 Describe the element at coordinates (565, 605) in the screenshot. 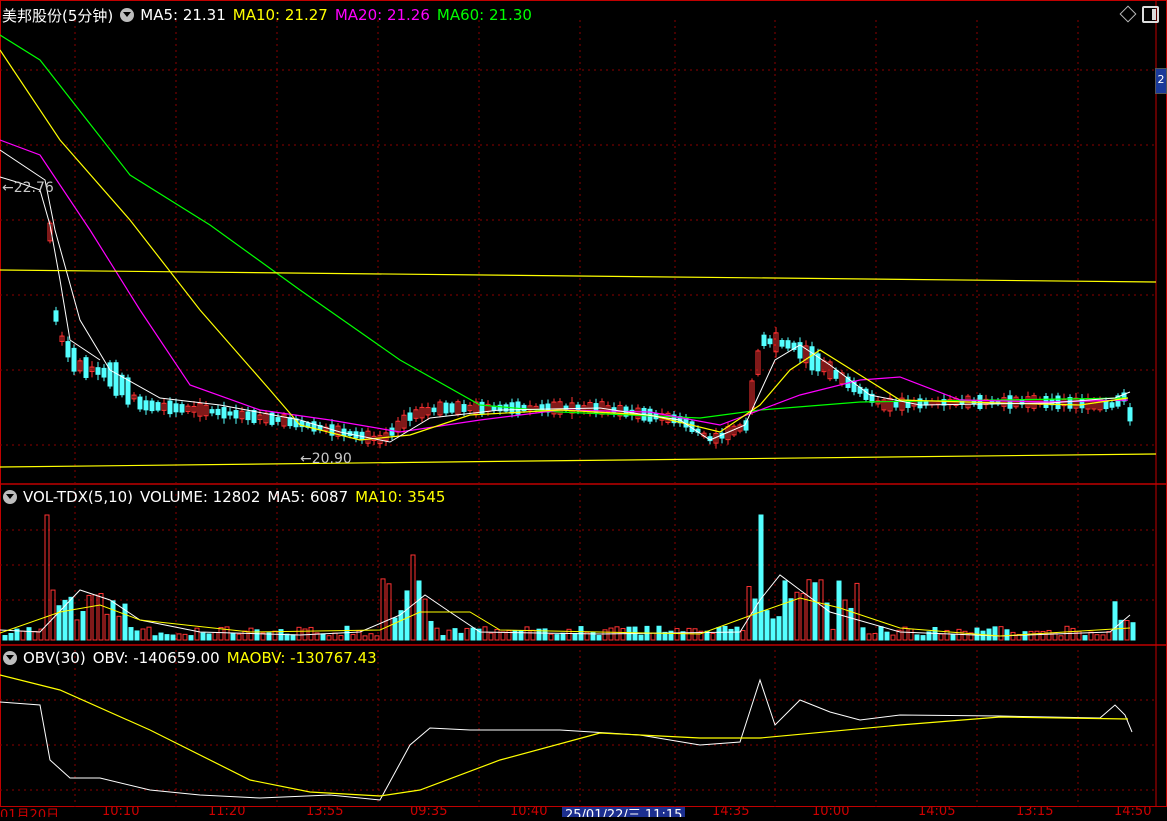

I see `volume-ma5-line` at that location.